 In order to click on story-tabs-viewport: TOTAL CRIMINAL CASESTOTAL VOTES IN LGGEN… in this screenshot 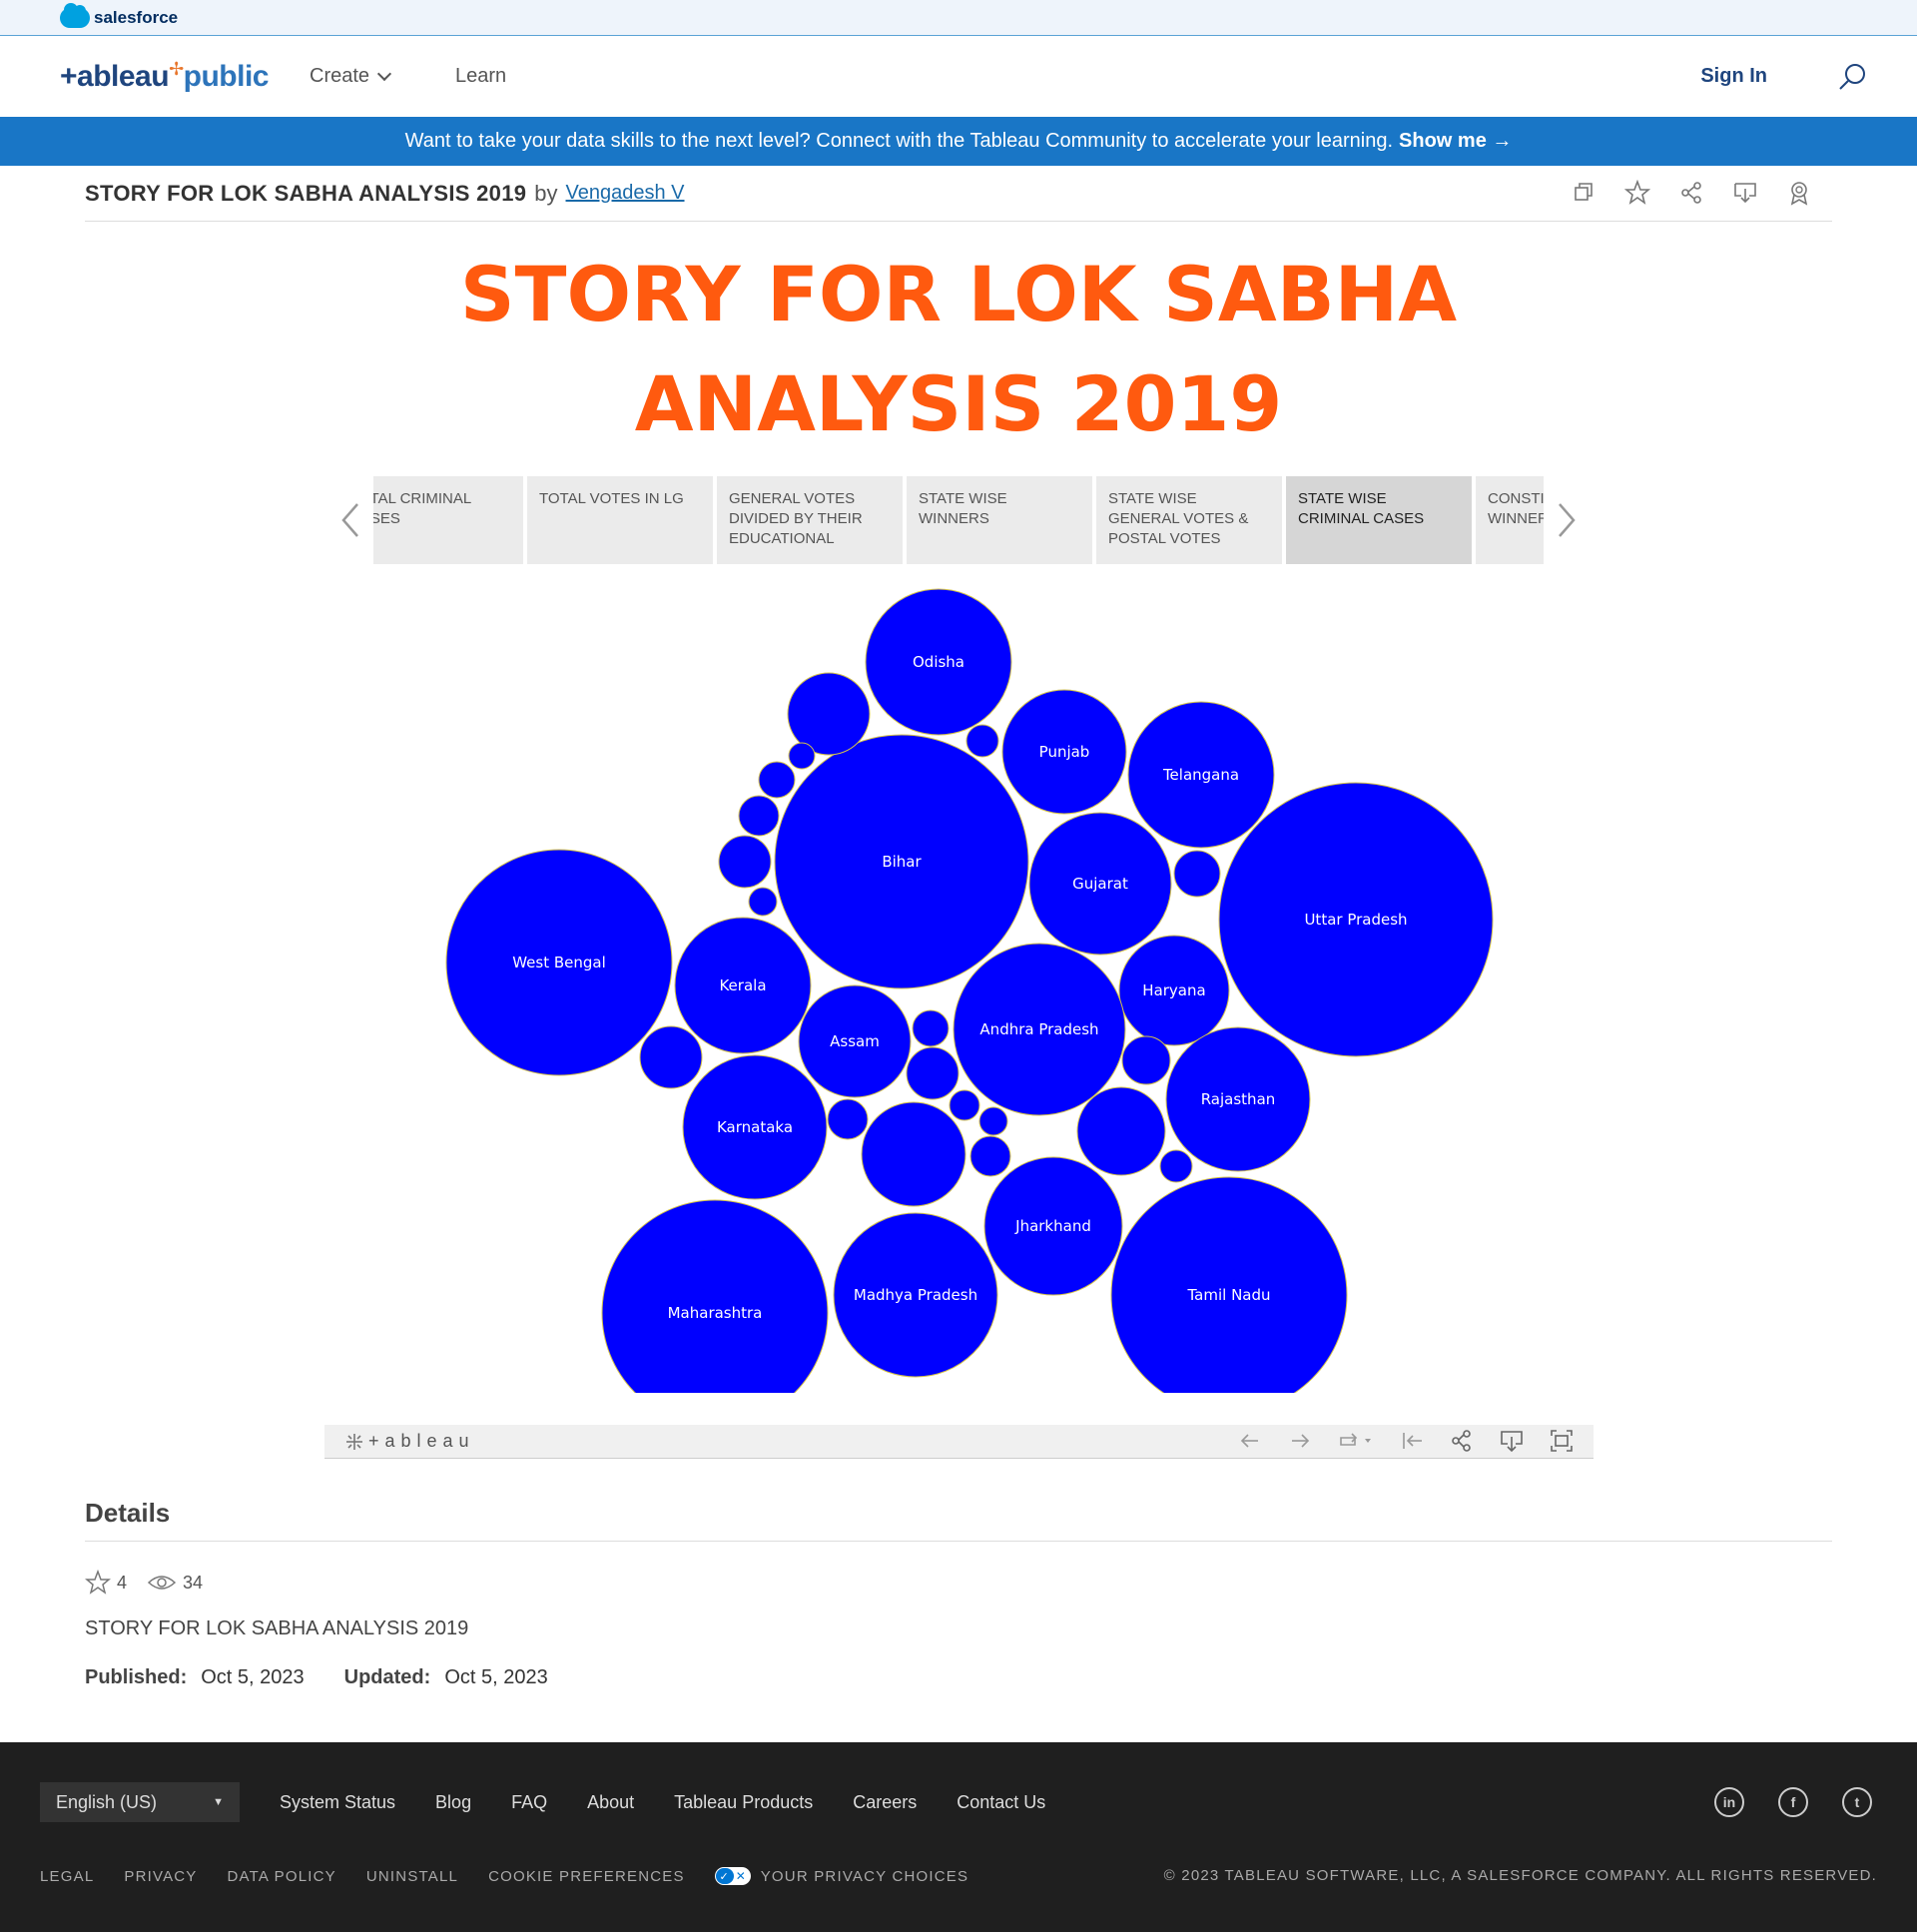, I will do `click(958, 520)`.